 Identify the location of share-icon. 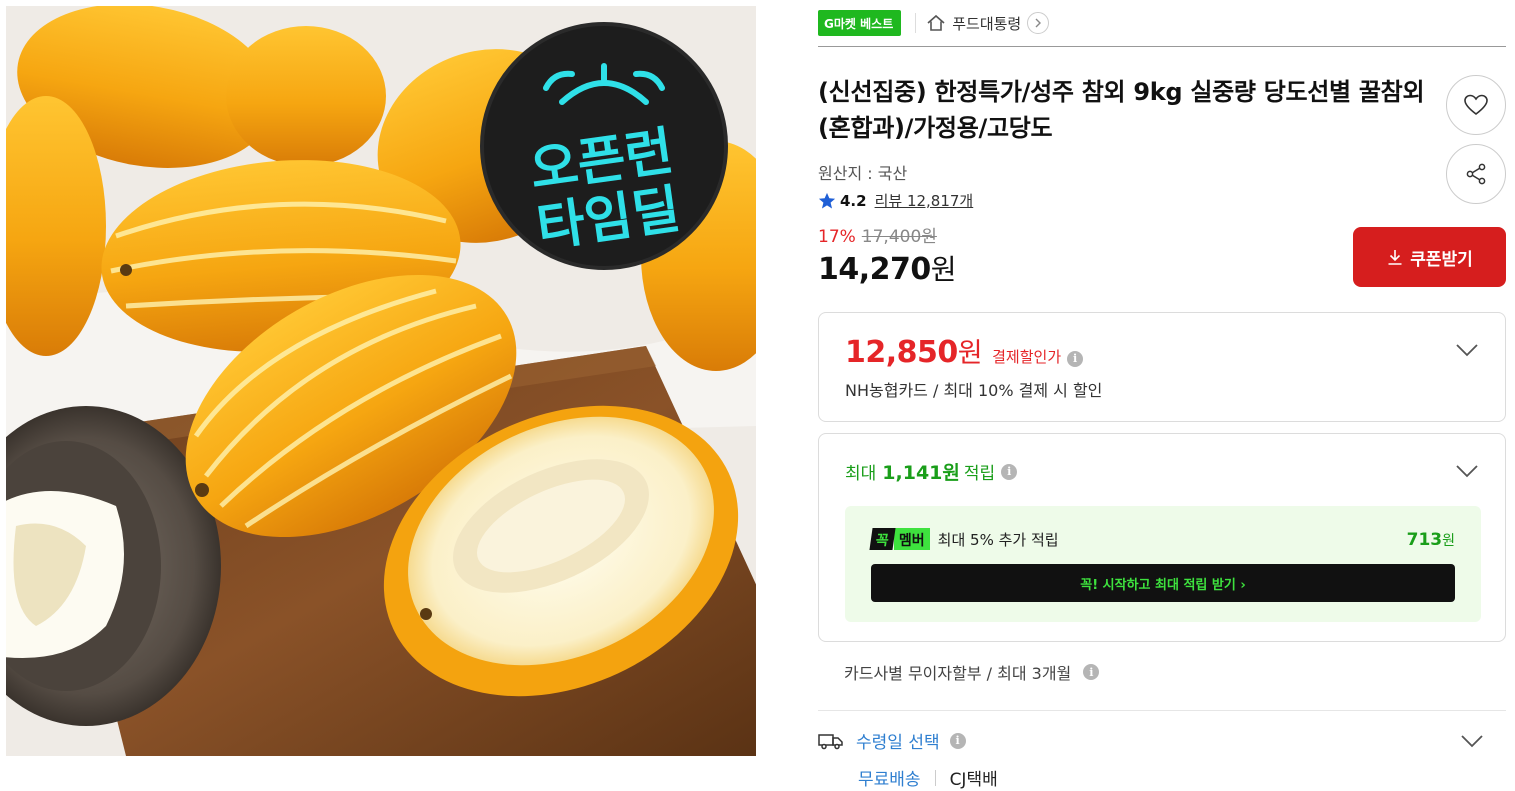
(1476, 174).